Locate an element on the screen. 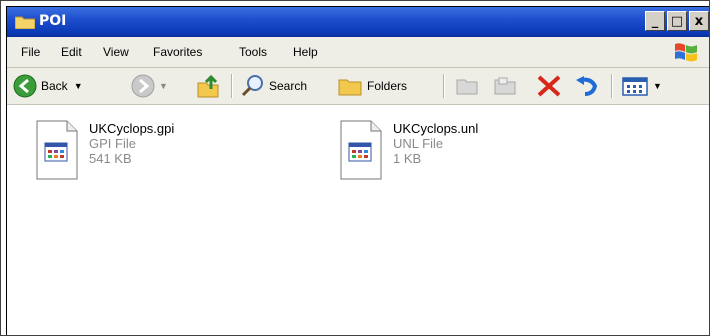 This screenshot has width=710, height=336. undo-icon is located at coordinates (587, 86).